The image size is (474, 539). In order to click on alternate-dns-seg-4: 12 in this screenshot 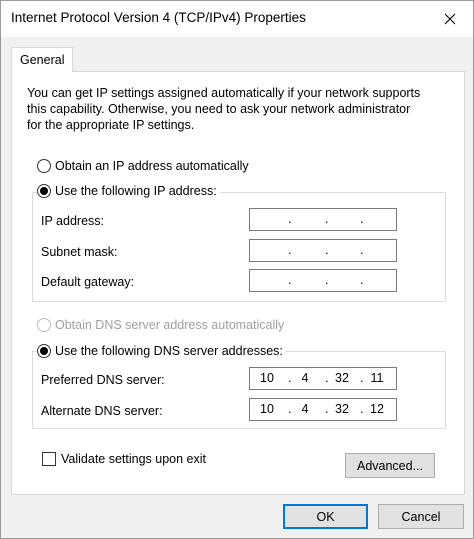, I will do `click(377, 409)`.